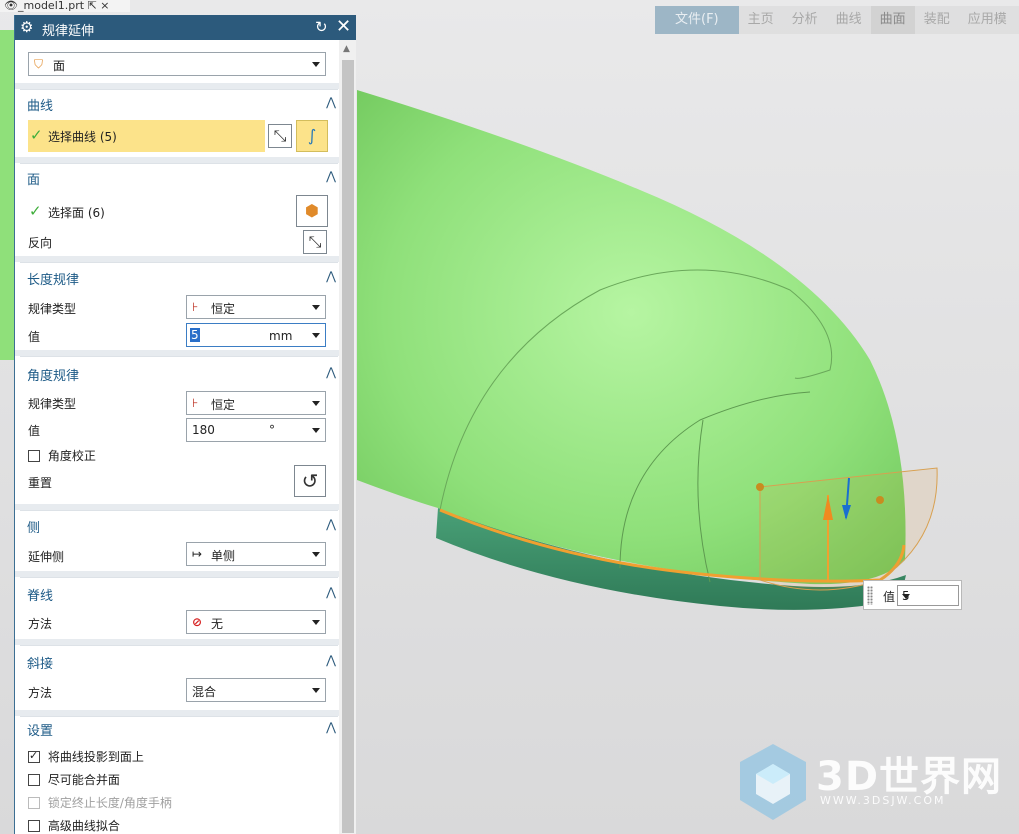  What do you see at coordinates (34, 756) in the screenshot?
I see `project-curve-checkbox` at bounding box center [34, 756].